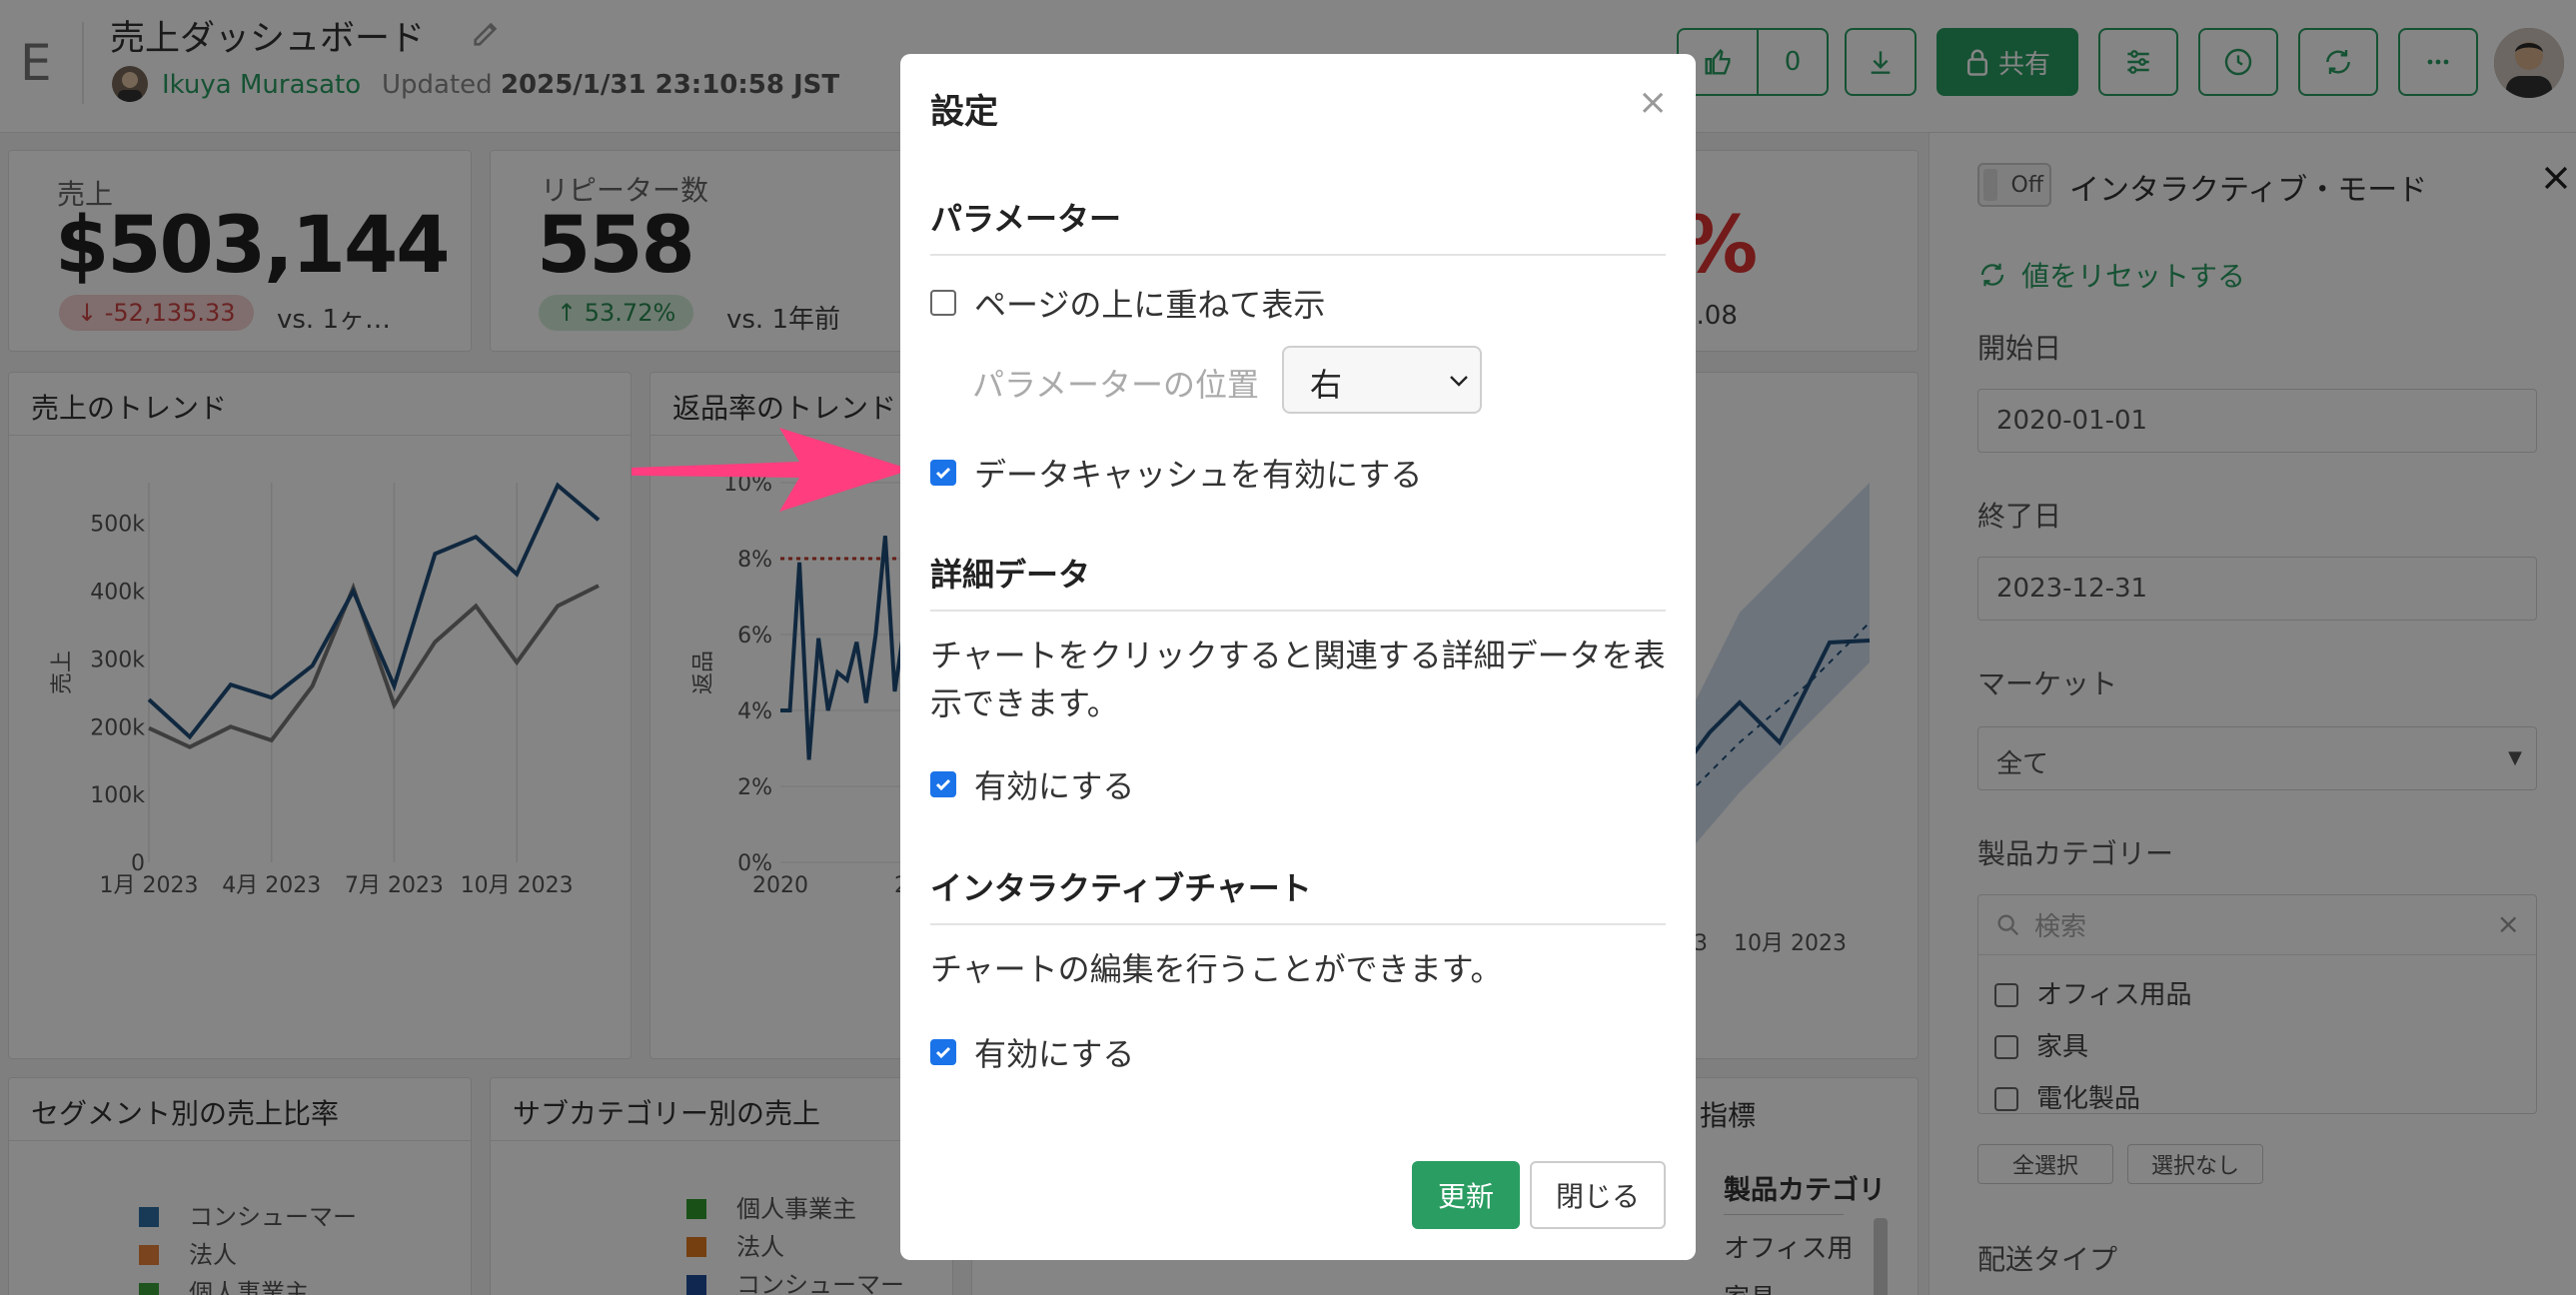 The image size is (2576, 1295). Describe the element at coordinates (1054, 1054) in the screenshot. I see `interactive-enable-label: 有効にする` at that location.